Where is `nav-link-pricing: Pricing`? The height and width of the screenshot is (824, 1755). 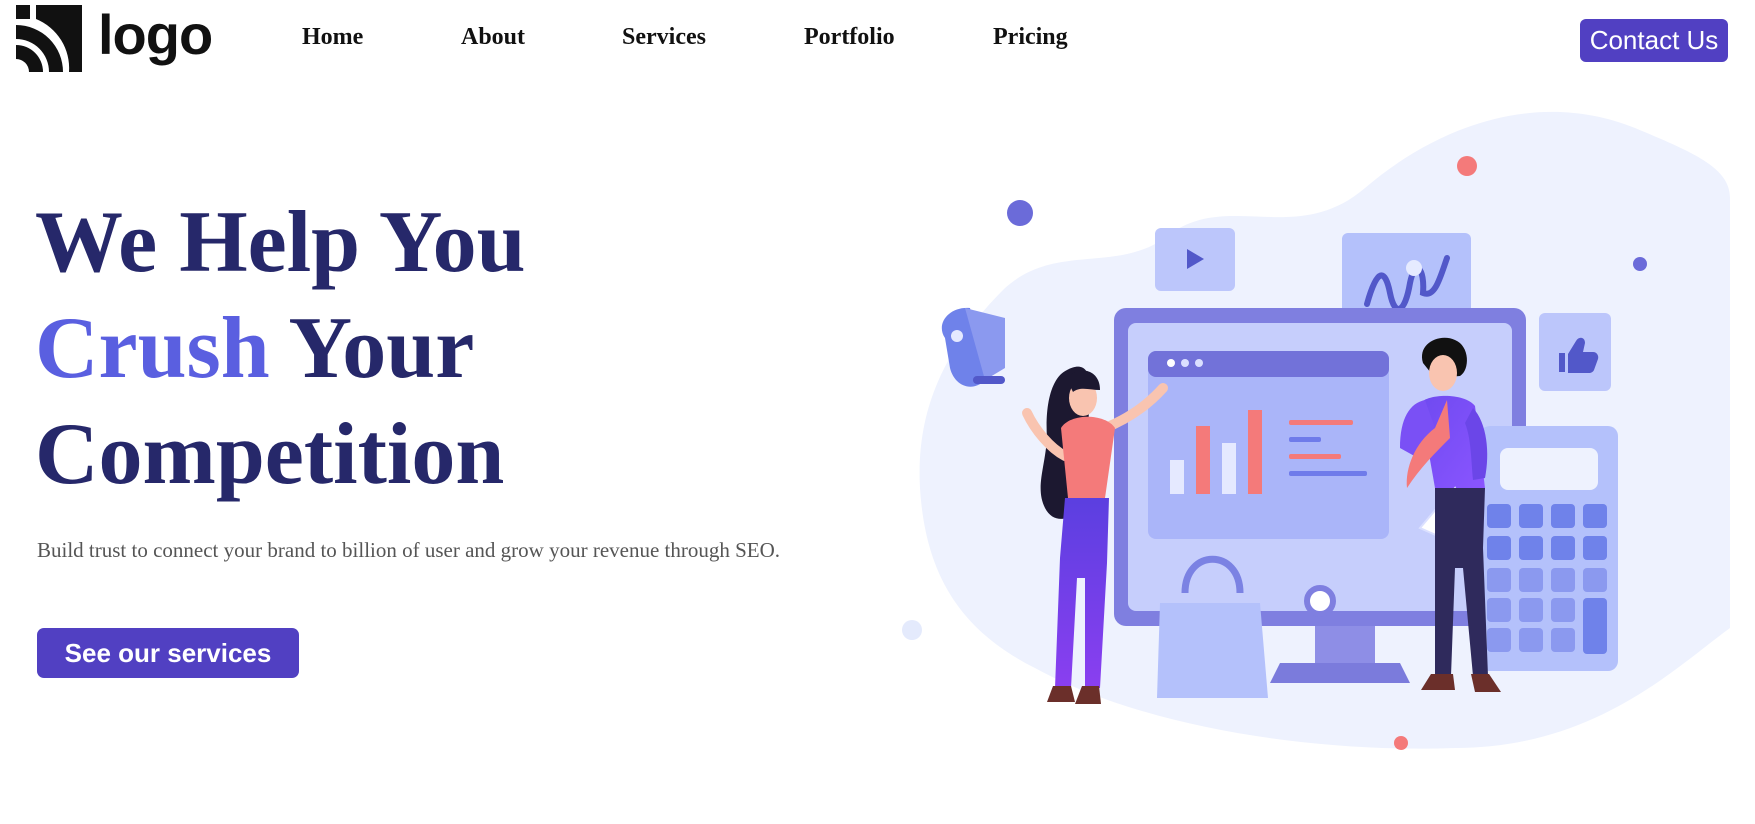
nav-link-pricing: Pricing is located at coordinates (1053, 37).